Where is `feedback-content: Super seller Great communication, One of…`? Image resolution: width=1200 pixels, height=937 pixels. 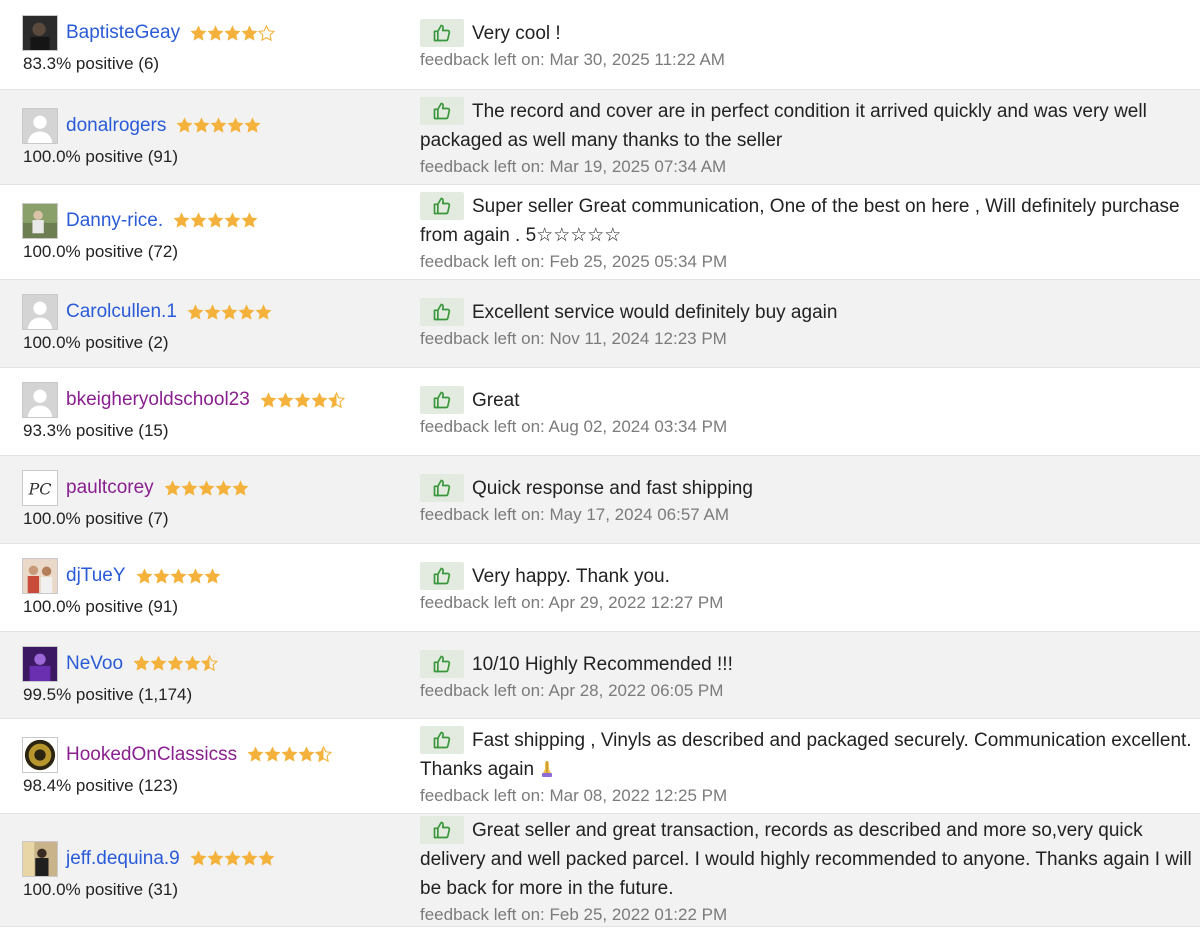 feedback-content: Super seller Great communication, One of… is located at coordinates (807, 232).